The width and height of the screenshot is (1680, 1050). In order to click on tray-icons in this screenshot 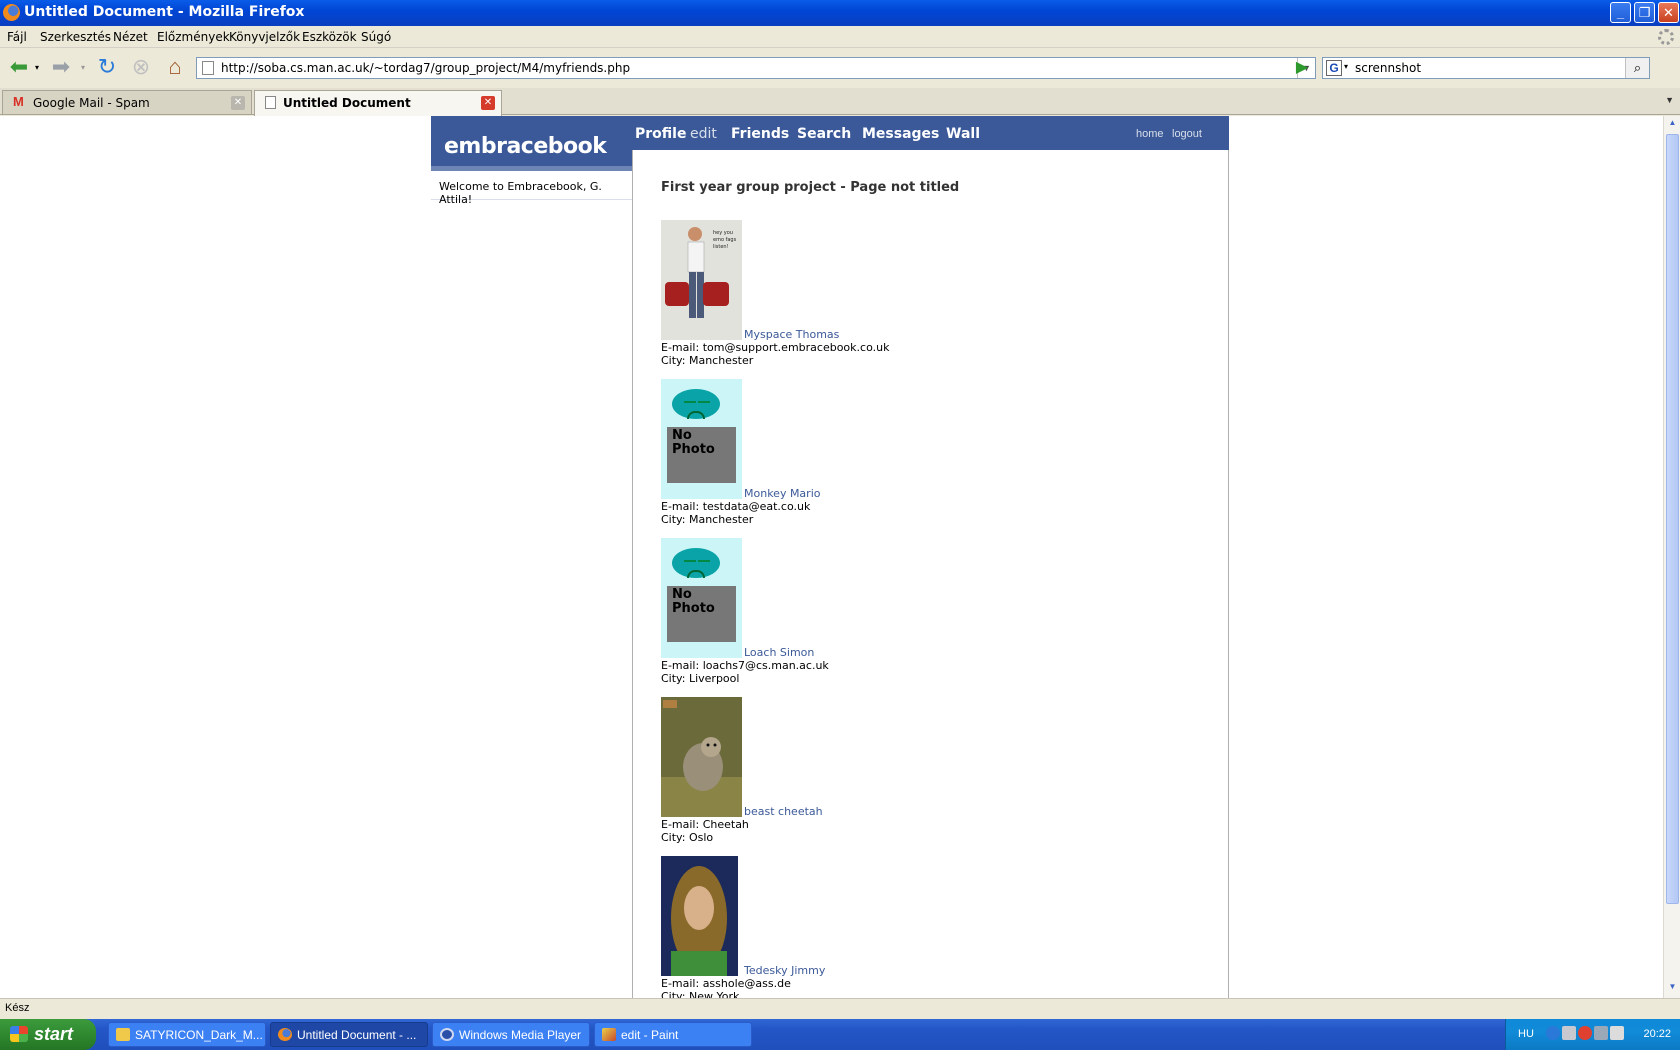, I will do `click(1585, 1033)`.